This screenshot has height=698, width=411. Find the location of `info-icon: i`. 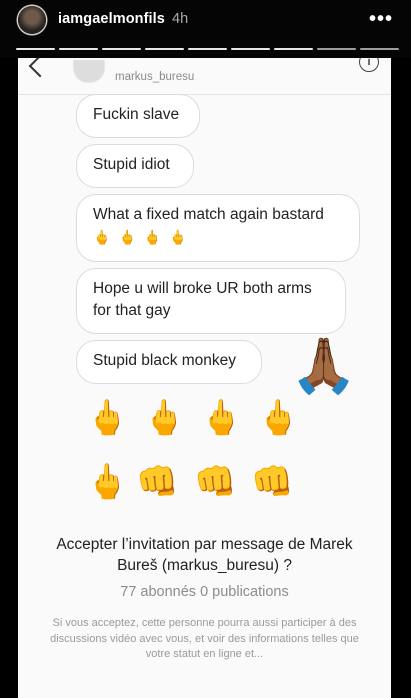

info-icon: i is located at coordinates (369, 65).